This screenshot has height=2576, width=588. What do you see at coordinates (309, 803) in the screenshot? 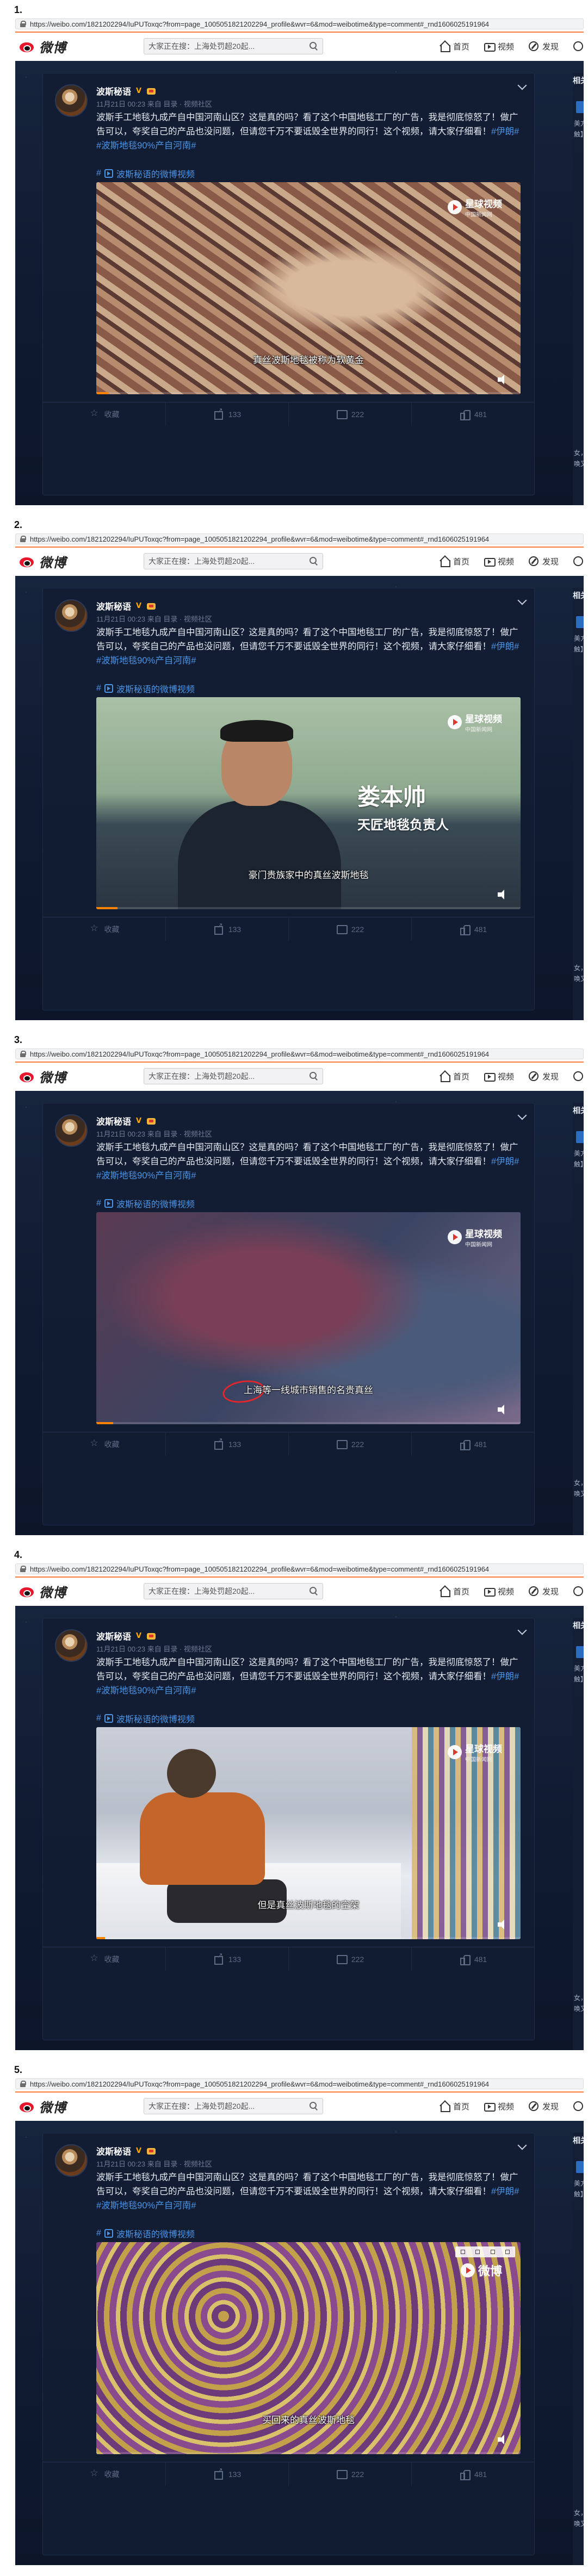
I see `video-player: 娄本帅 天匠地毯负责人 星球视频 中国新闻网 豪门贵族家中的真丝波斯地毯` at bounding box center [309, 803].